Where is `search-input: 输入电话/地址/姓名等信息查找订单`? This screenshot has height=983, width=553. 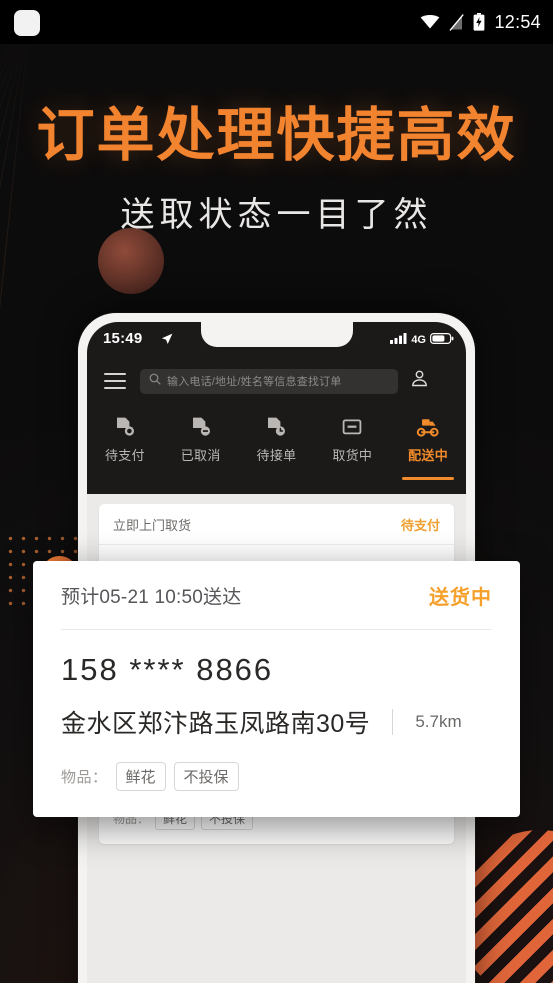
search-input: 输入电话/地址/姓名等信息查找订单 is located at coordinates (269, 381).